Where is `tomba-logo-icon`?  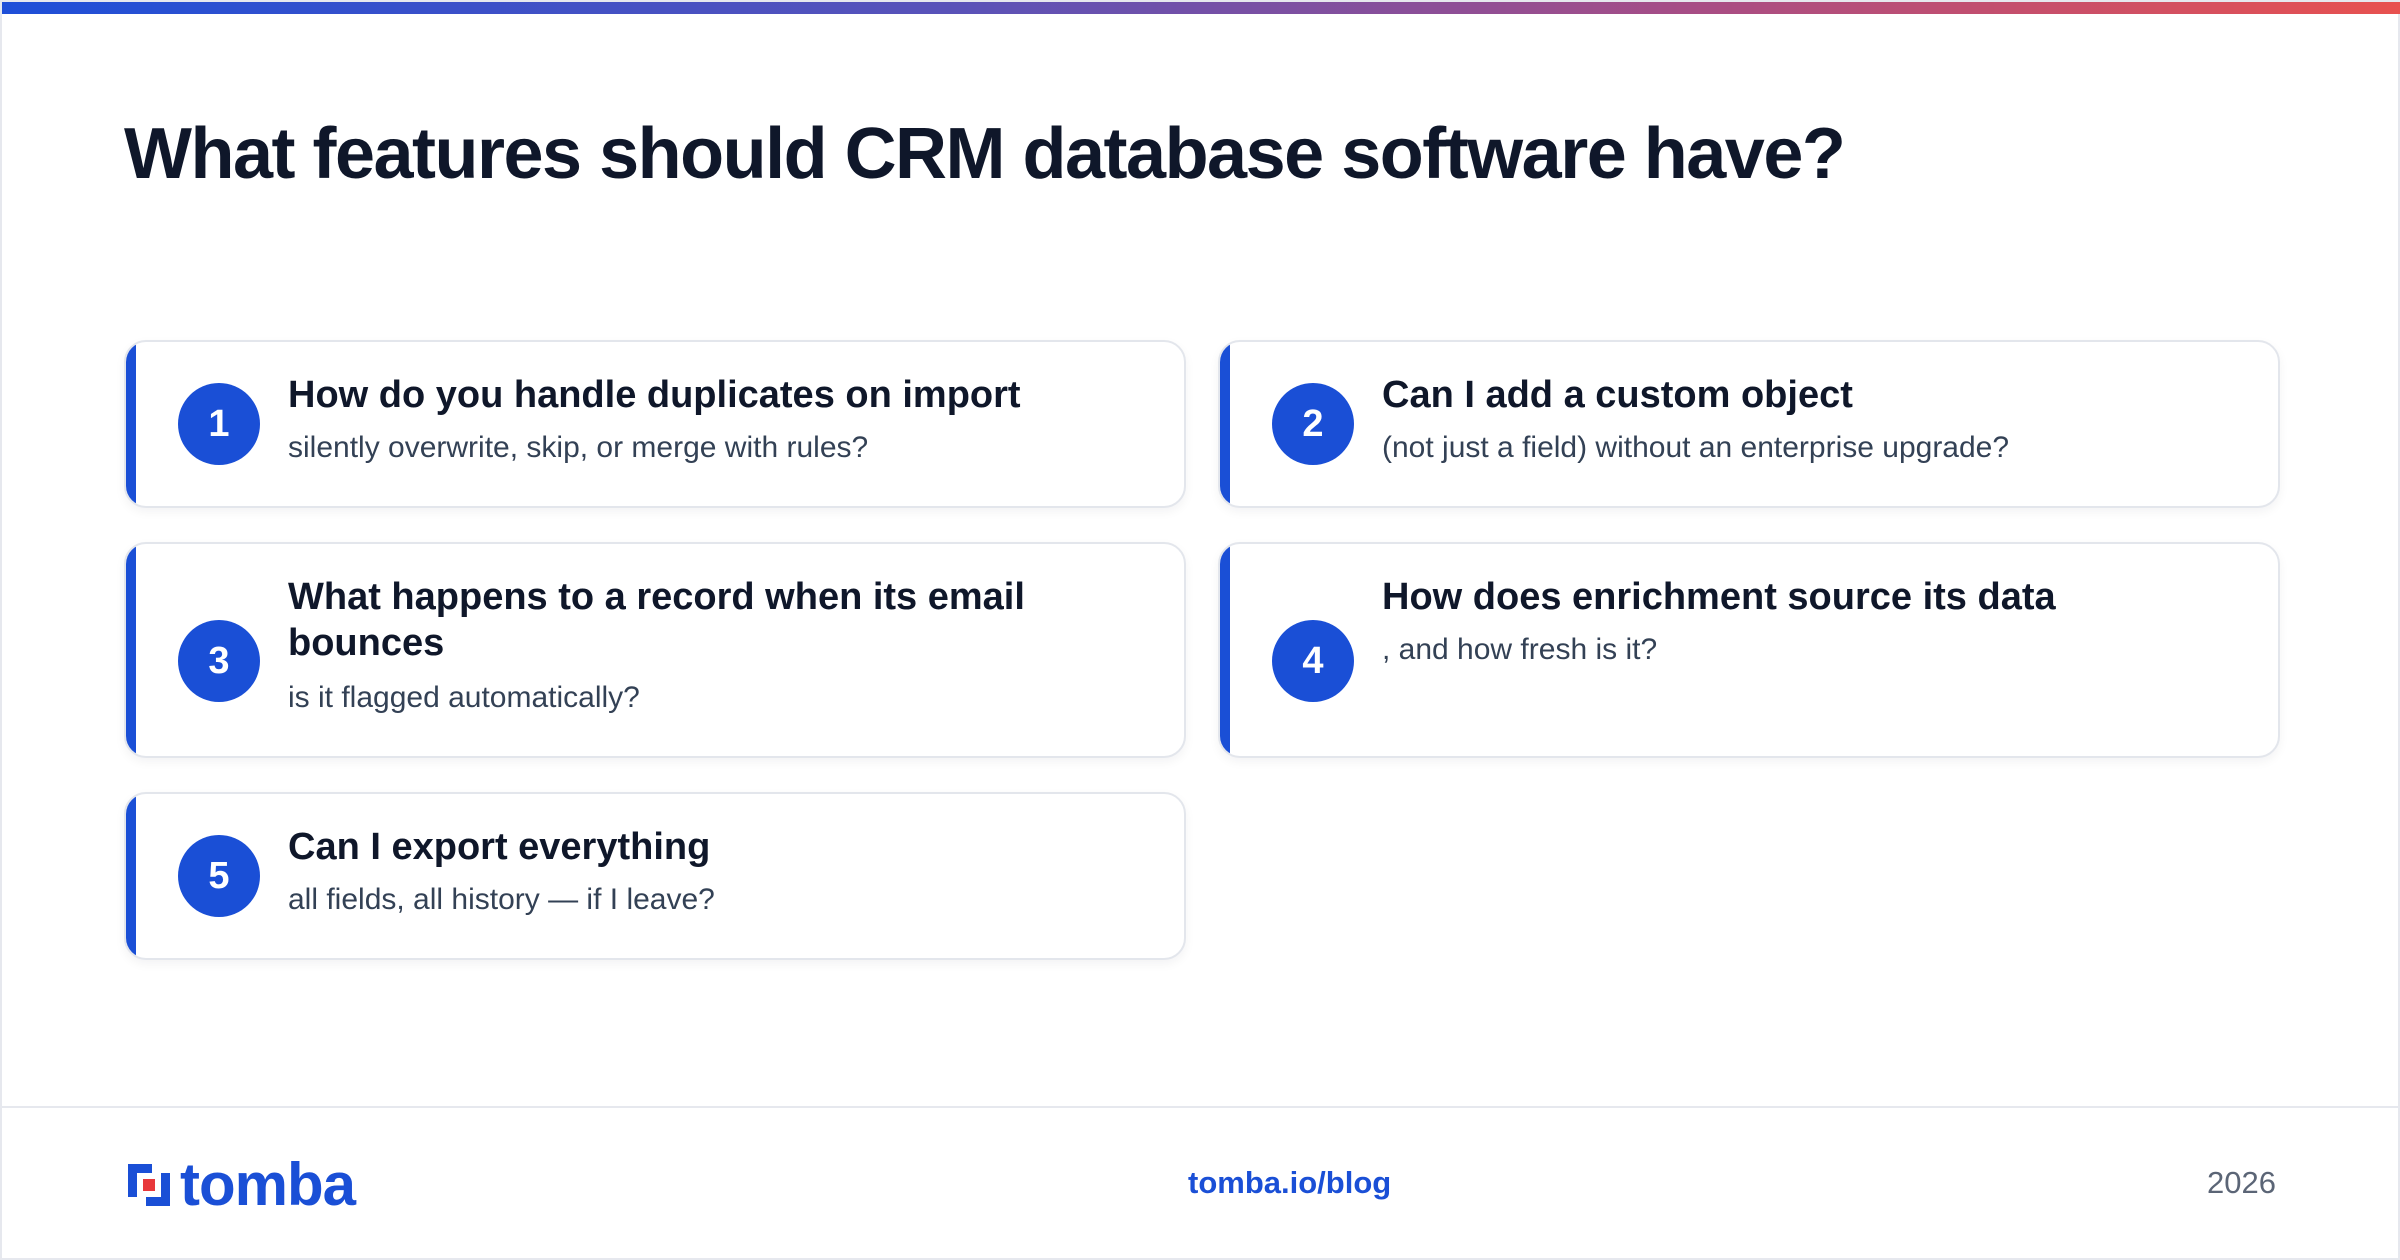
tomba-logo-icon is located at coordinates (149, 1185).